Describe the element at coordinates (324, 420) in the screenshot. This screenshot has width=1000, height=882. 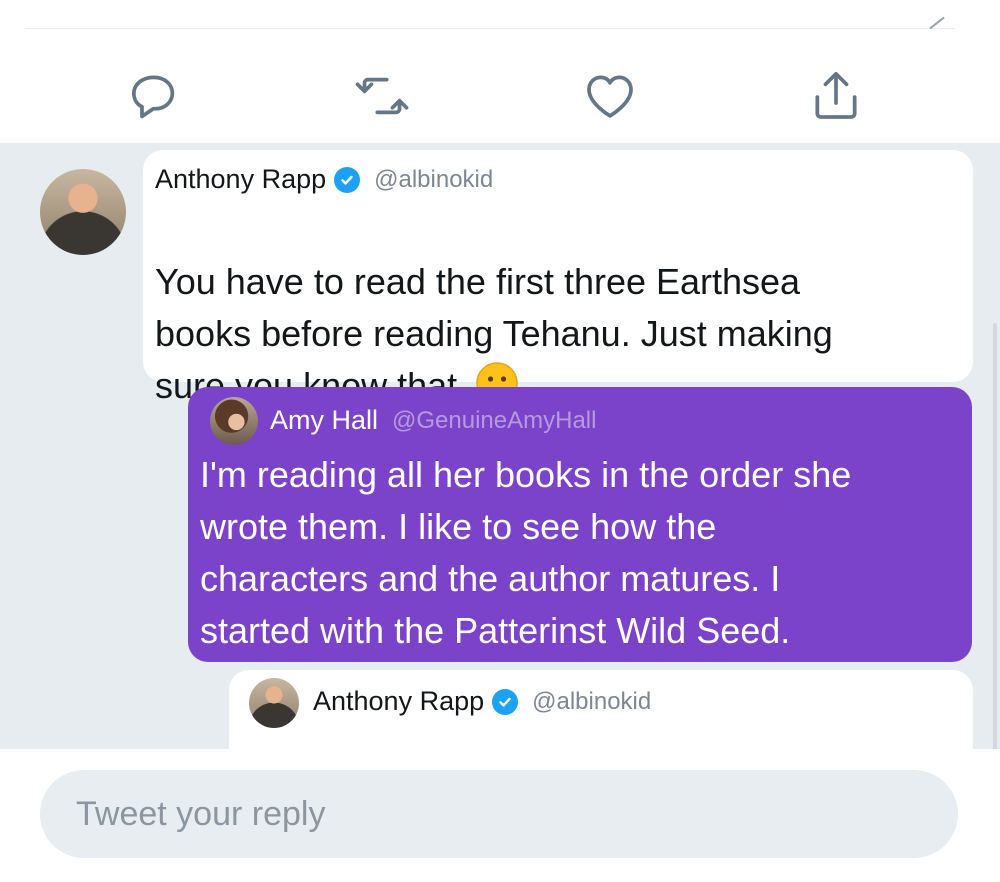
I see `author-name: Amy Hall` at that location.